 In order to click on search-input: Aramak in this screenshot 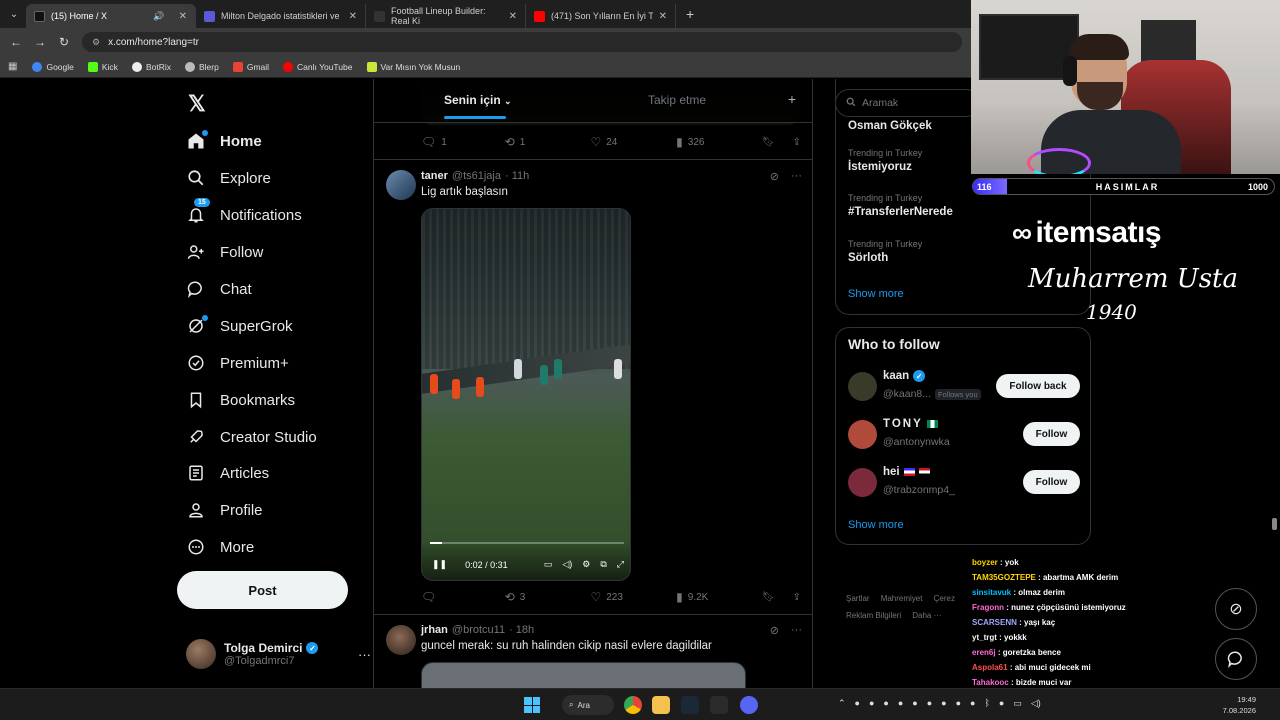, I will do `click(907, 103)`.